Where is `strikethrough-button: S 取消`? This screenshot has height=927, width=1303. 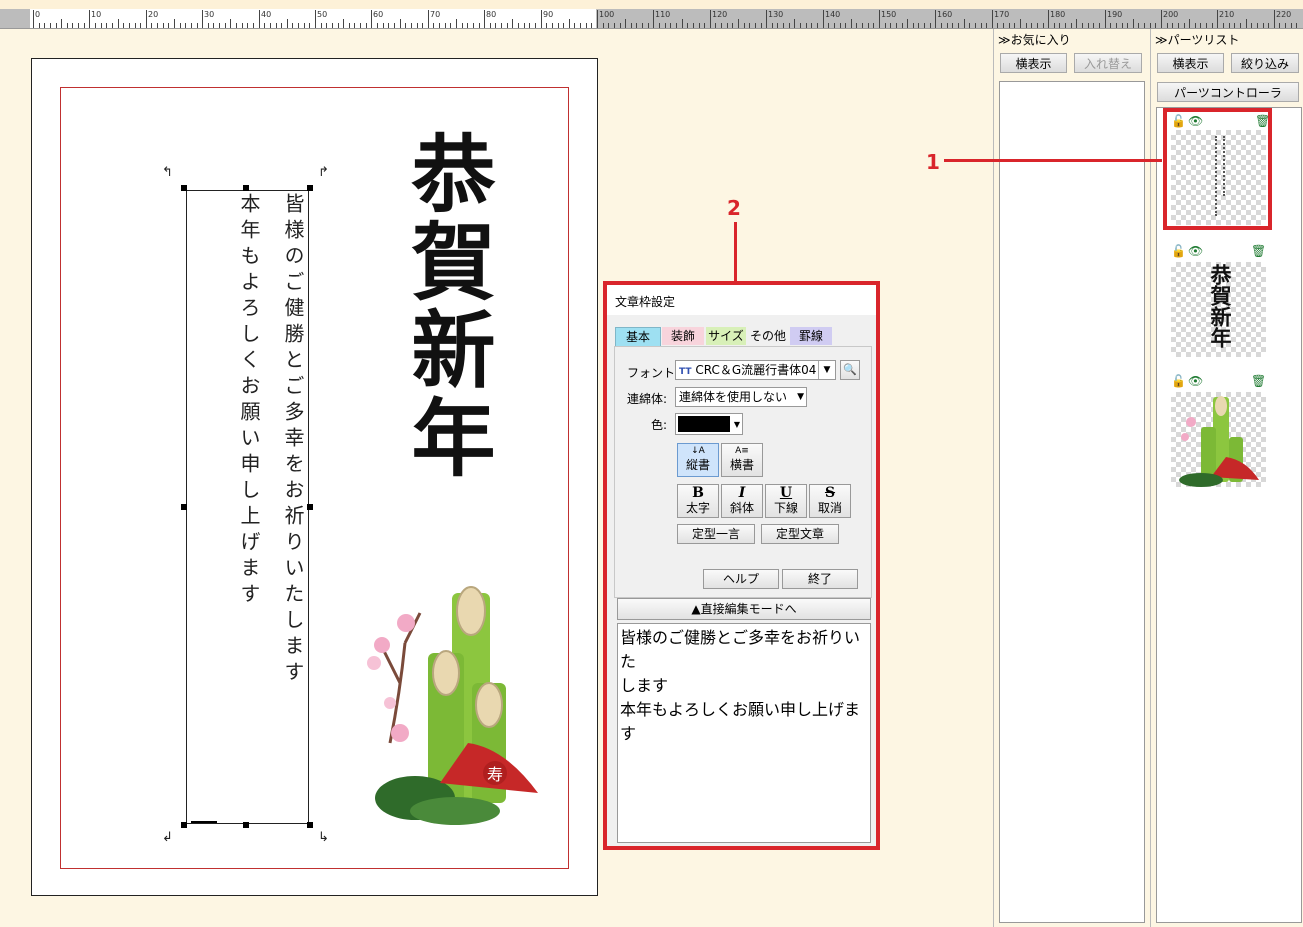 strikethrough-button: S 取消 is located at coordinates (830, 501).